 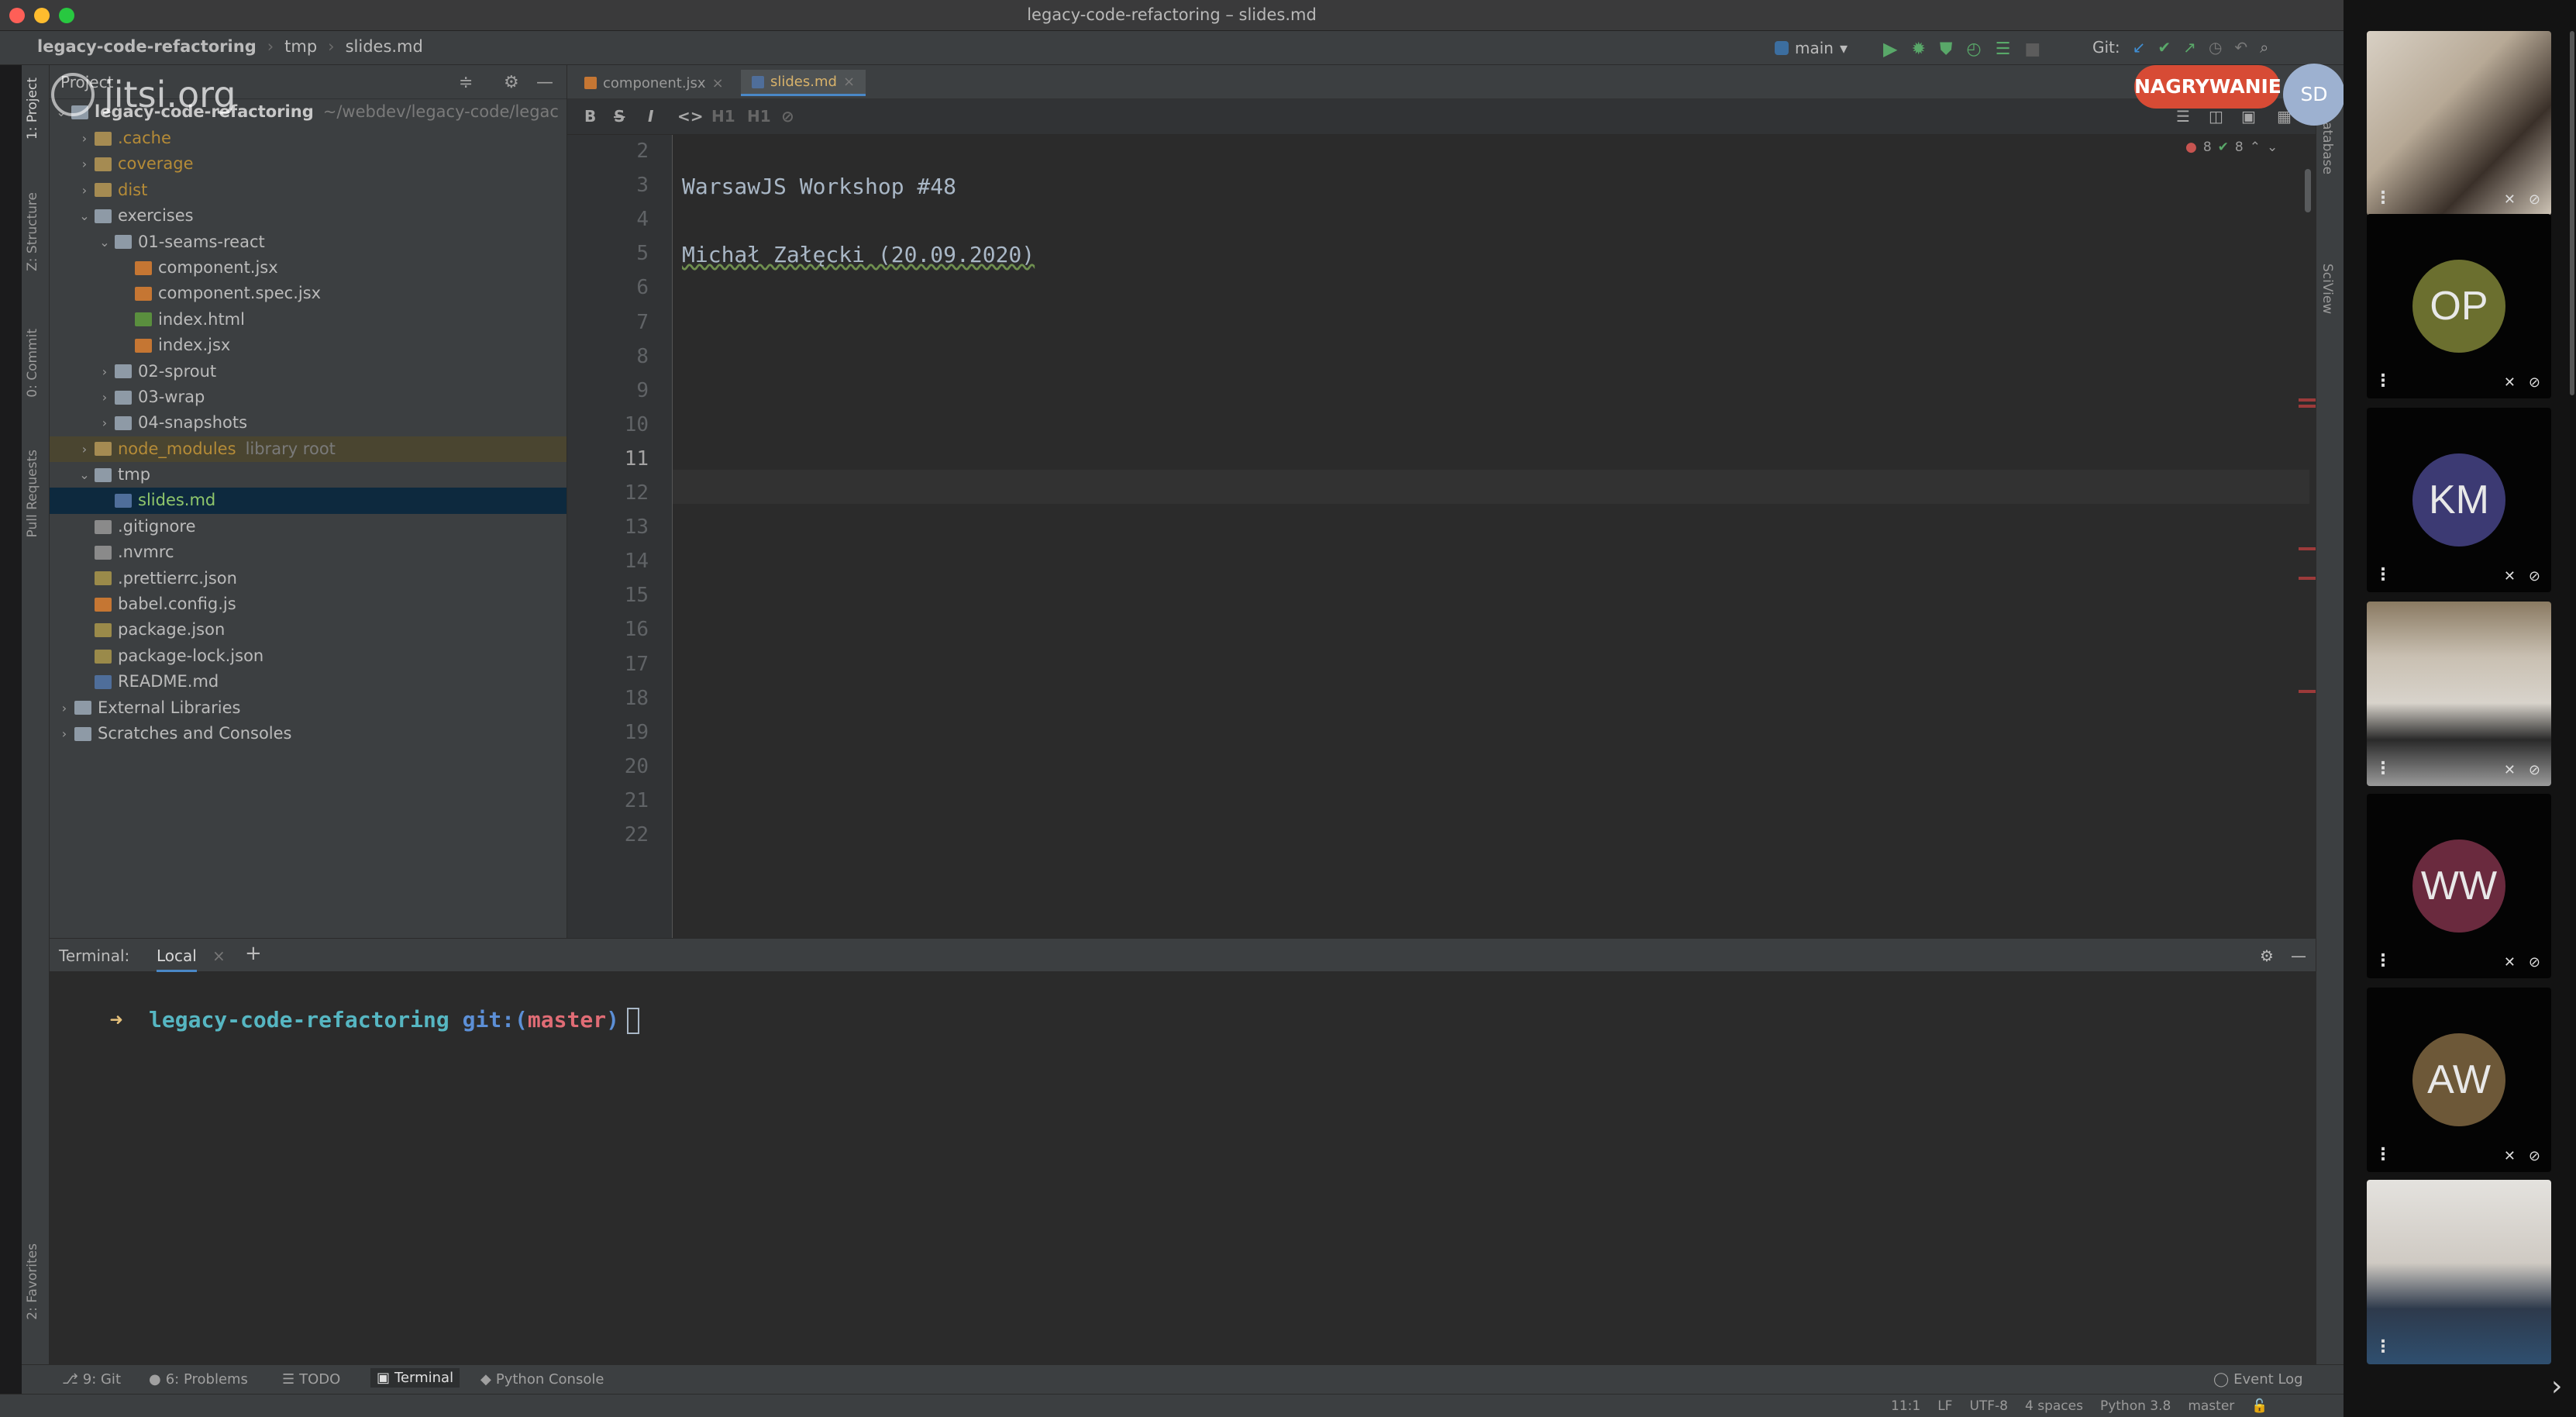 What do you see at coordinates (542, 1379) in the screenshot?
I see `tool-window-python-console: ◆ Python Console` at bounding box center [542, 1379].